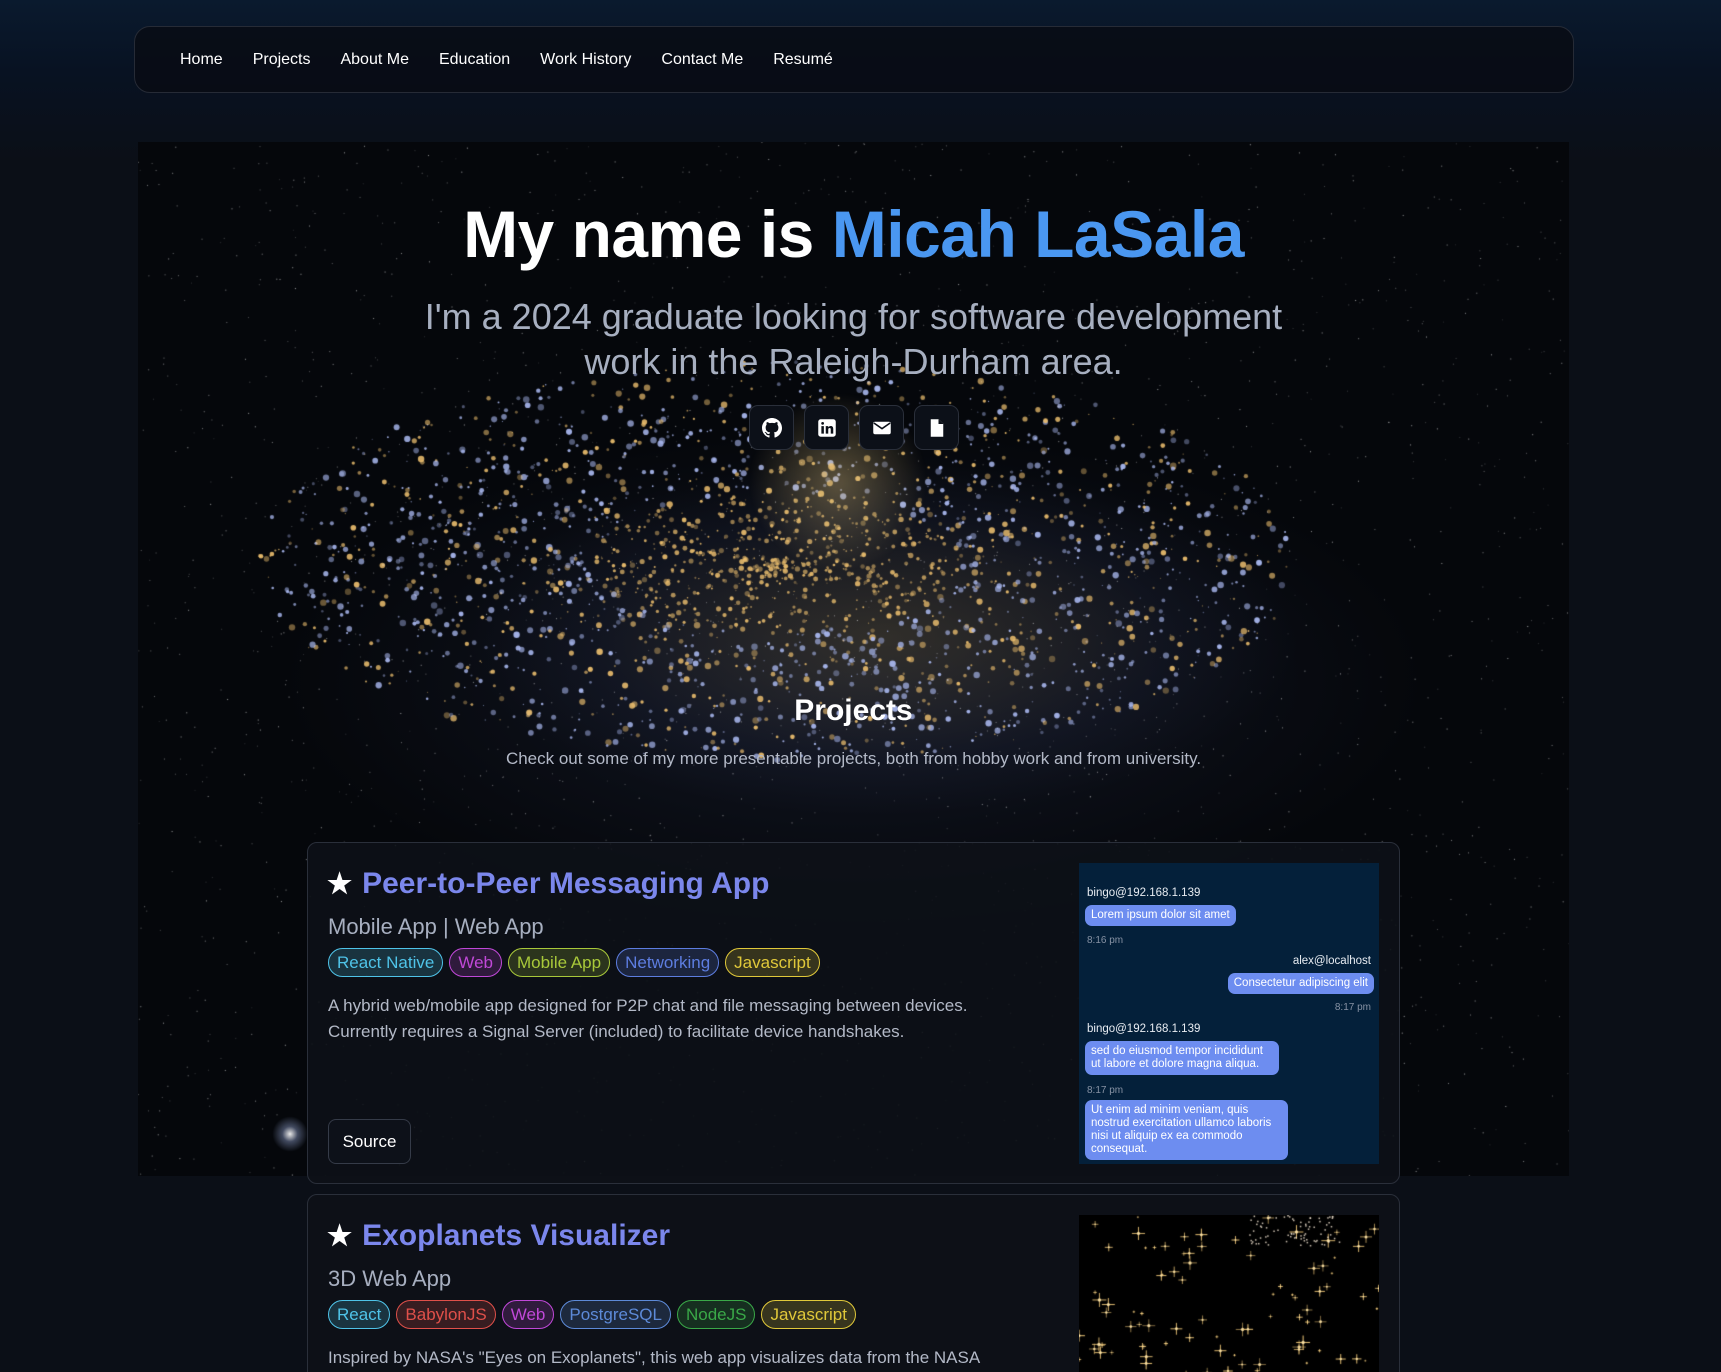 This screenshot has width=1721, height=1372. What do you see at coordinates (374, 59) in the screenshot?
I see `nav-about-me: About Me` at bounding box center [374, 59].